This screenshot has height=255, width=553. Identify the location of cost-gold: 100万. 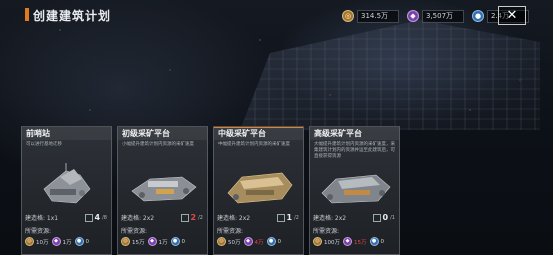
(332, 242).